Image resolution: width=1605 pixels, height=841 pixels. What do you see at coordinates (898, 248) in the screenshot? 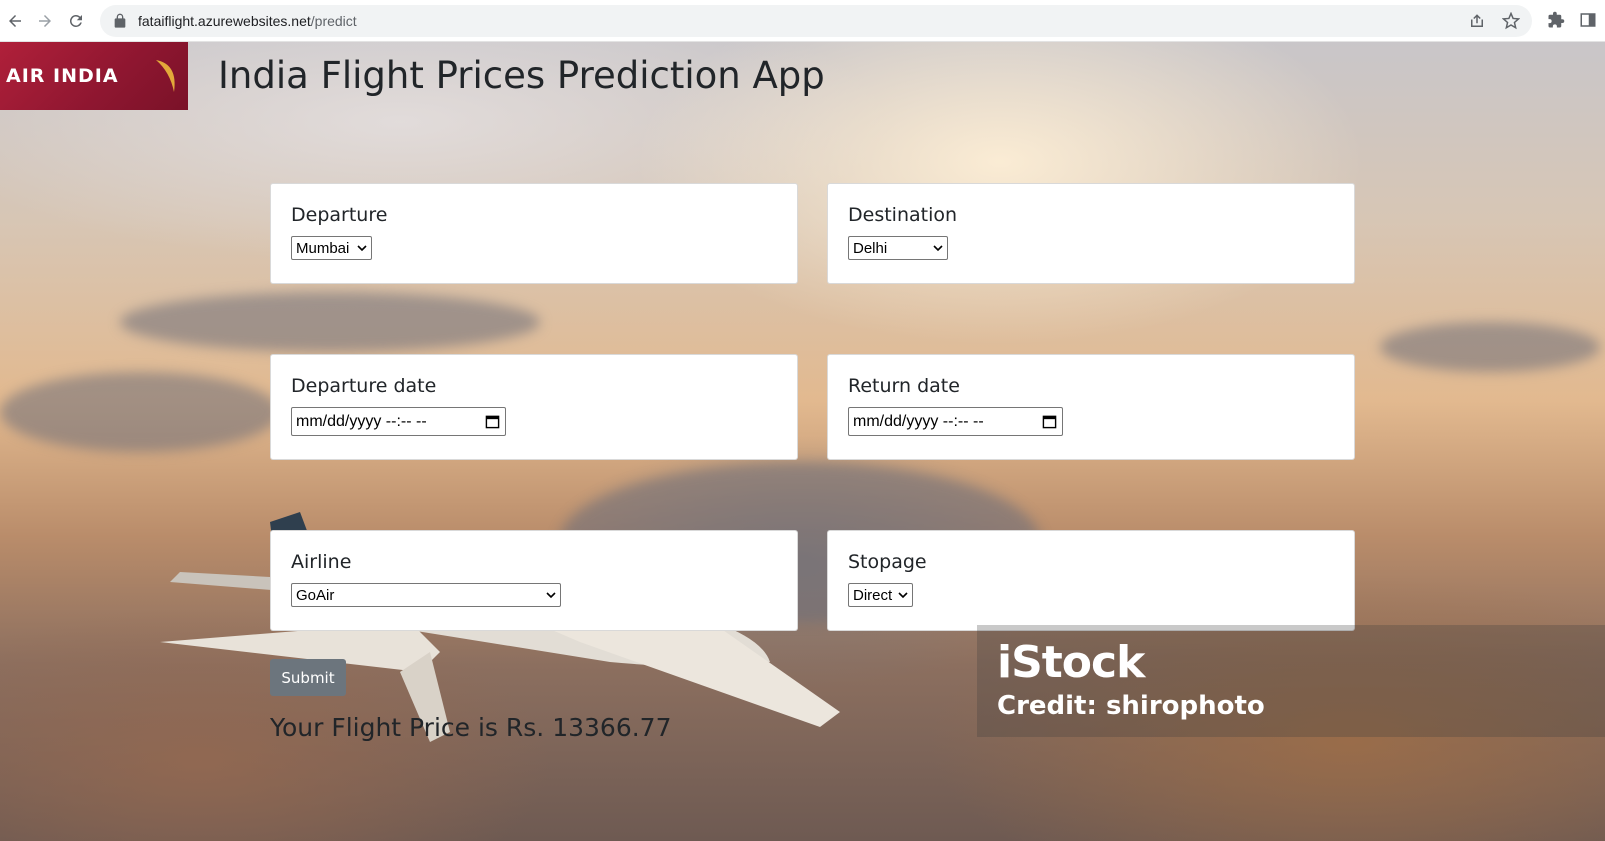
I see `destination-select: Delhi` at bounding box center [898, 248].